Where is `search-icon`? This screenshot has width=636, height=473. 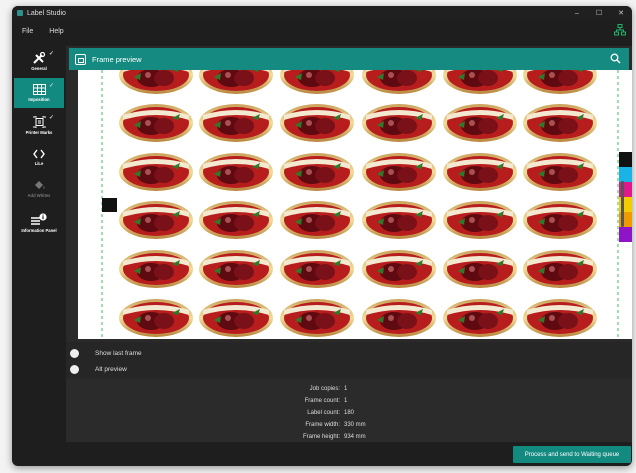
search-icon is located at coordinates (615, 58).